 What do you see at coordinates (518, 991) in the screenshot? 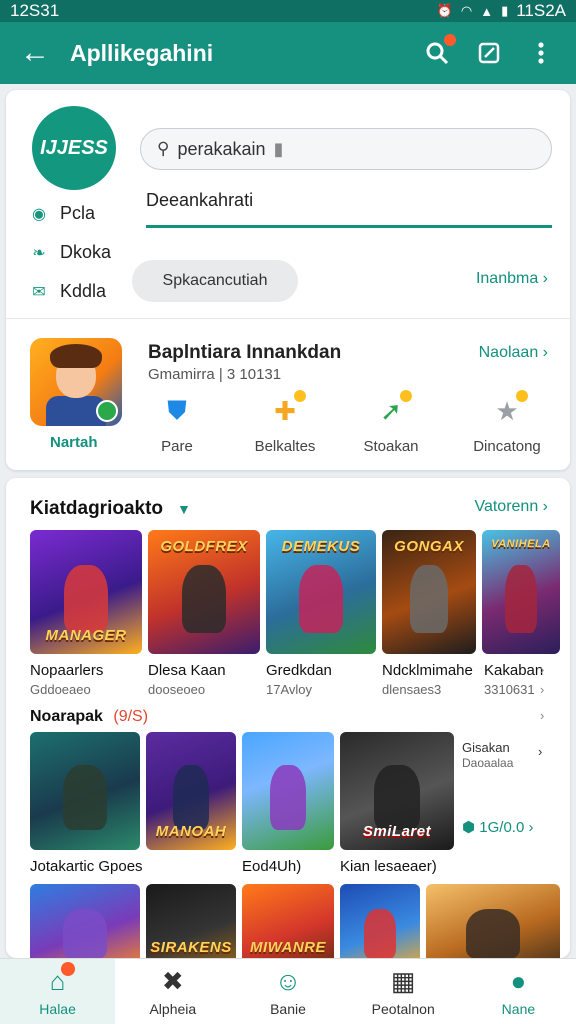
I see `nav-nane: ● Nane` at bounding box center [518, 991].